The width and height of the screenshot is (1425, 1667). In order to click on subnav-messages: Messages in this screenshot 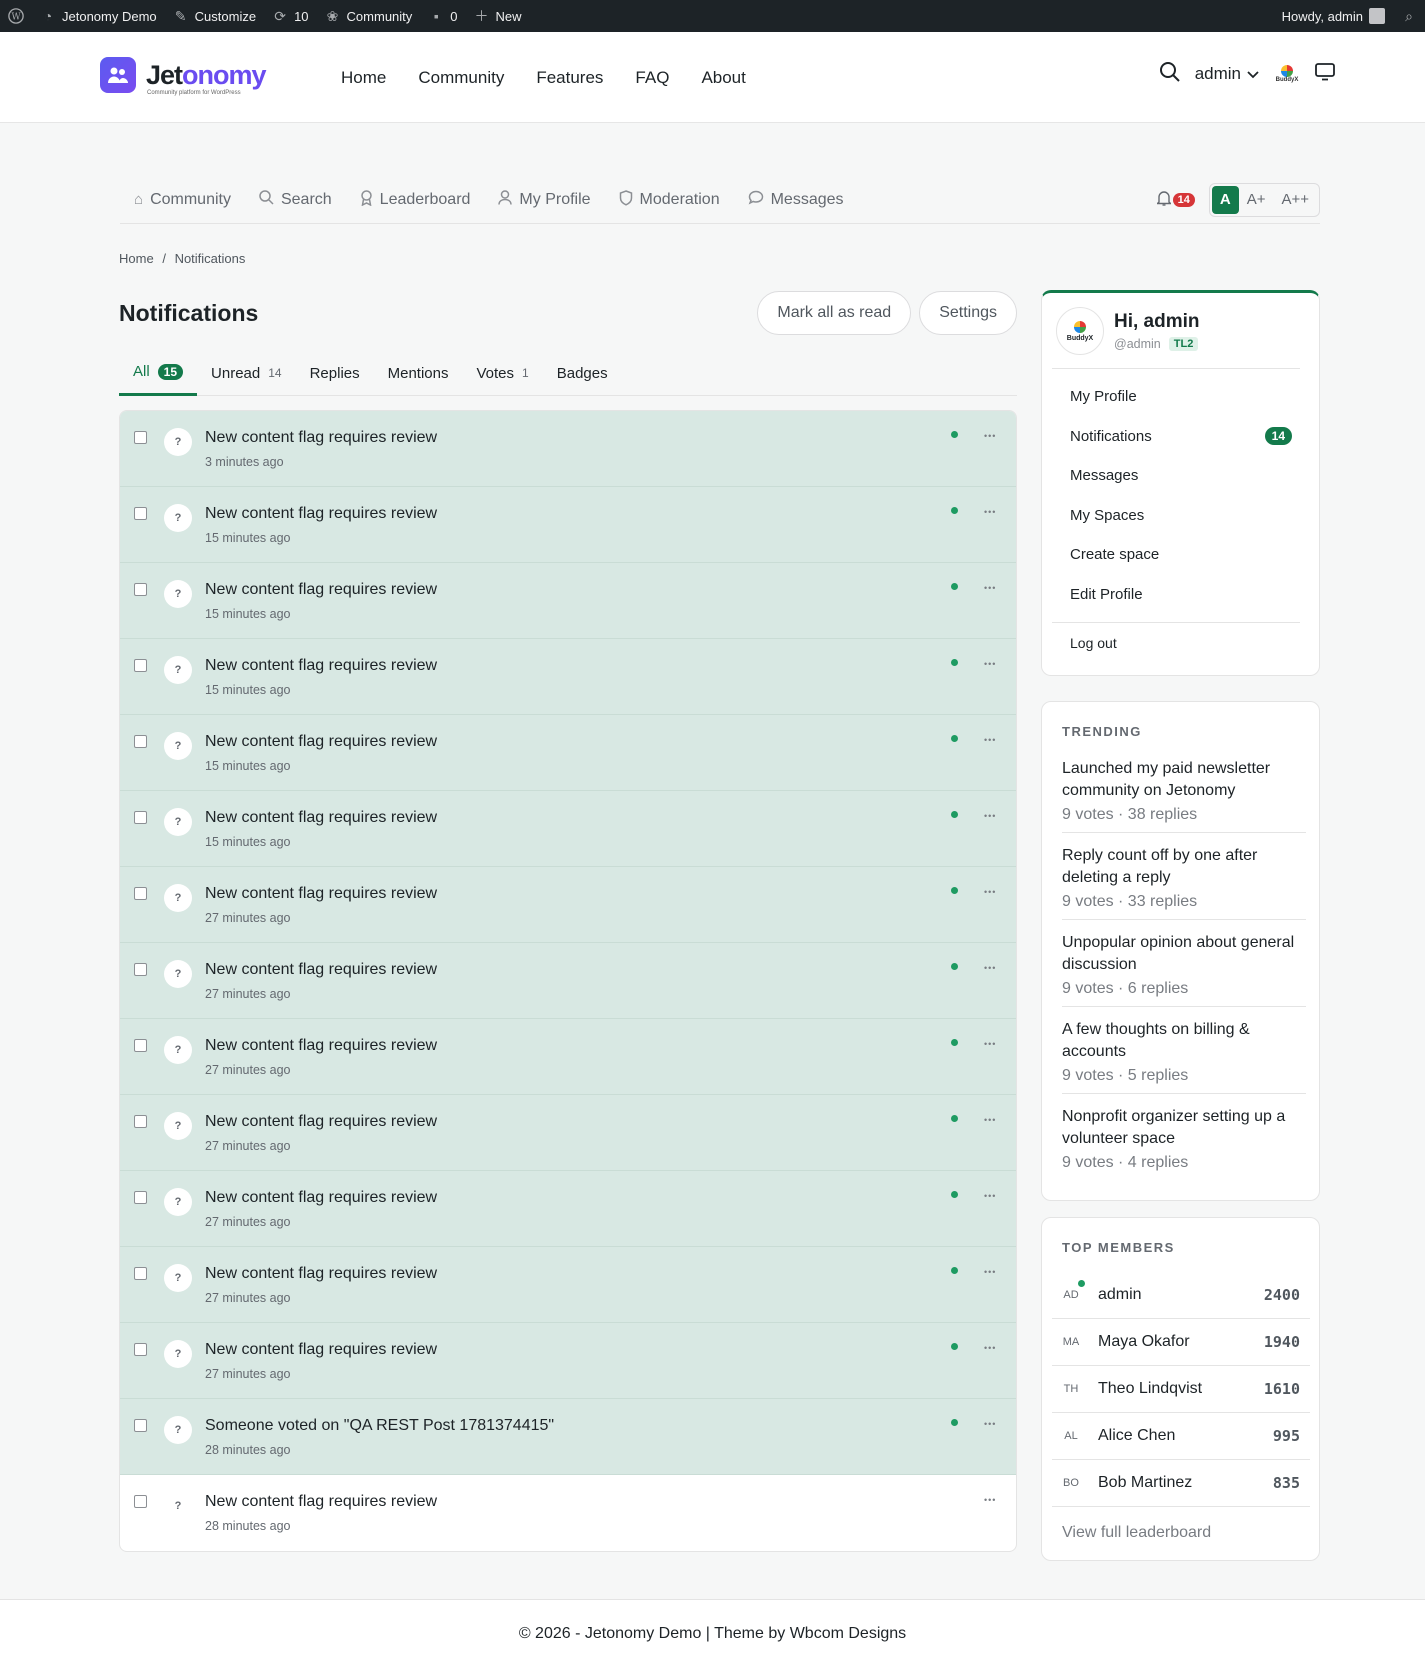, I will do `click(796, 200)`.